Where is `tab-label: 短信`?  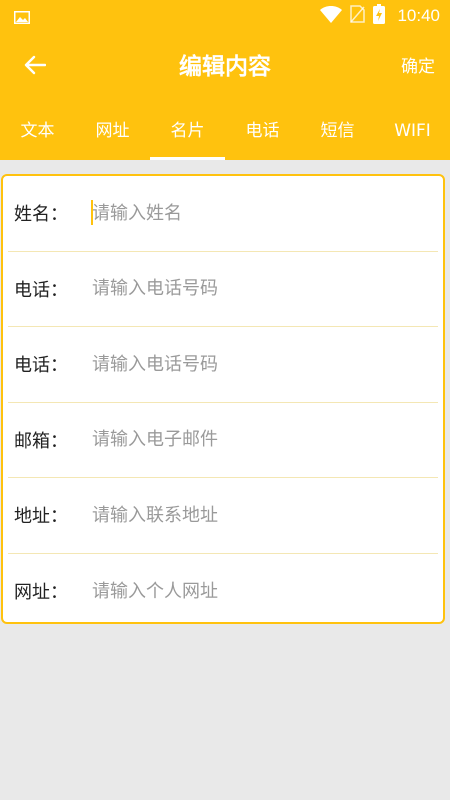
tab-label: 短信 is located at coordinates (337, 131).